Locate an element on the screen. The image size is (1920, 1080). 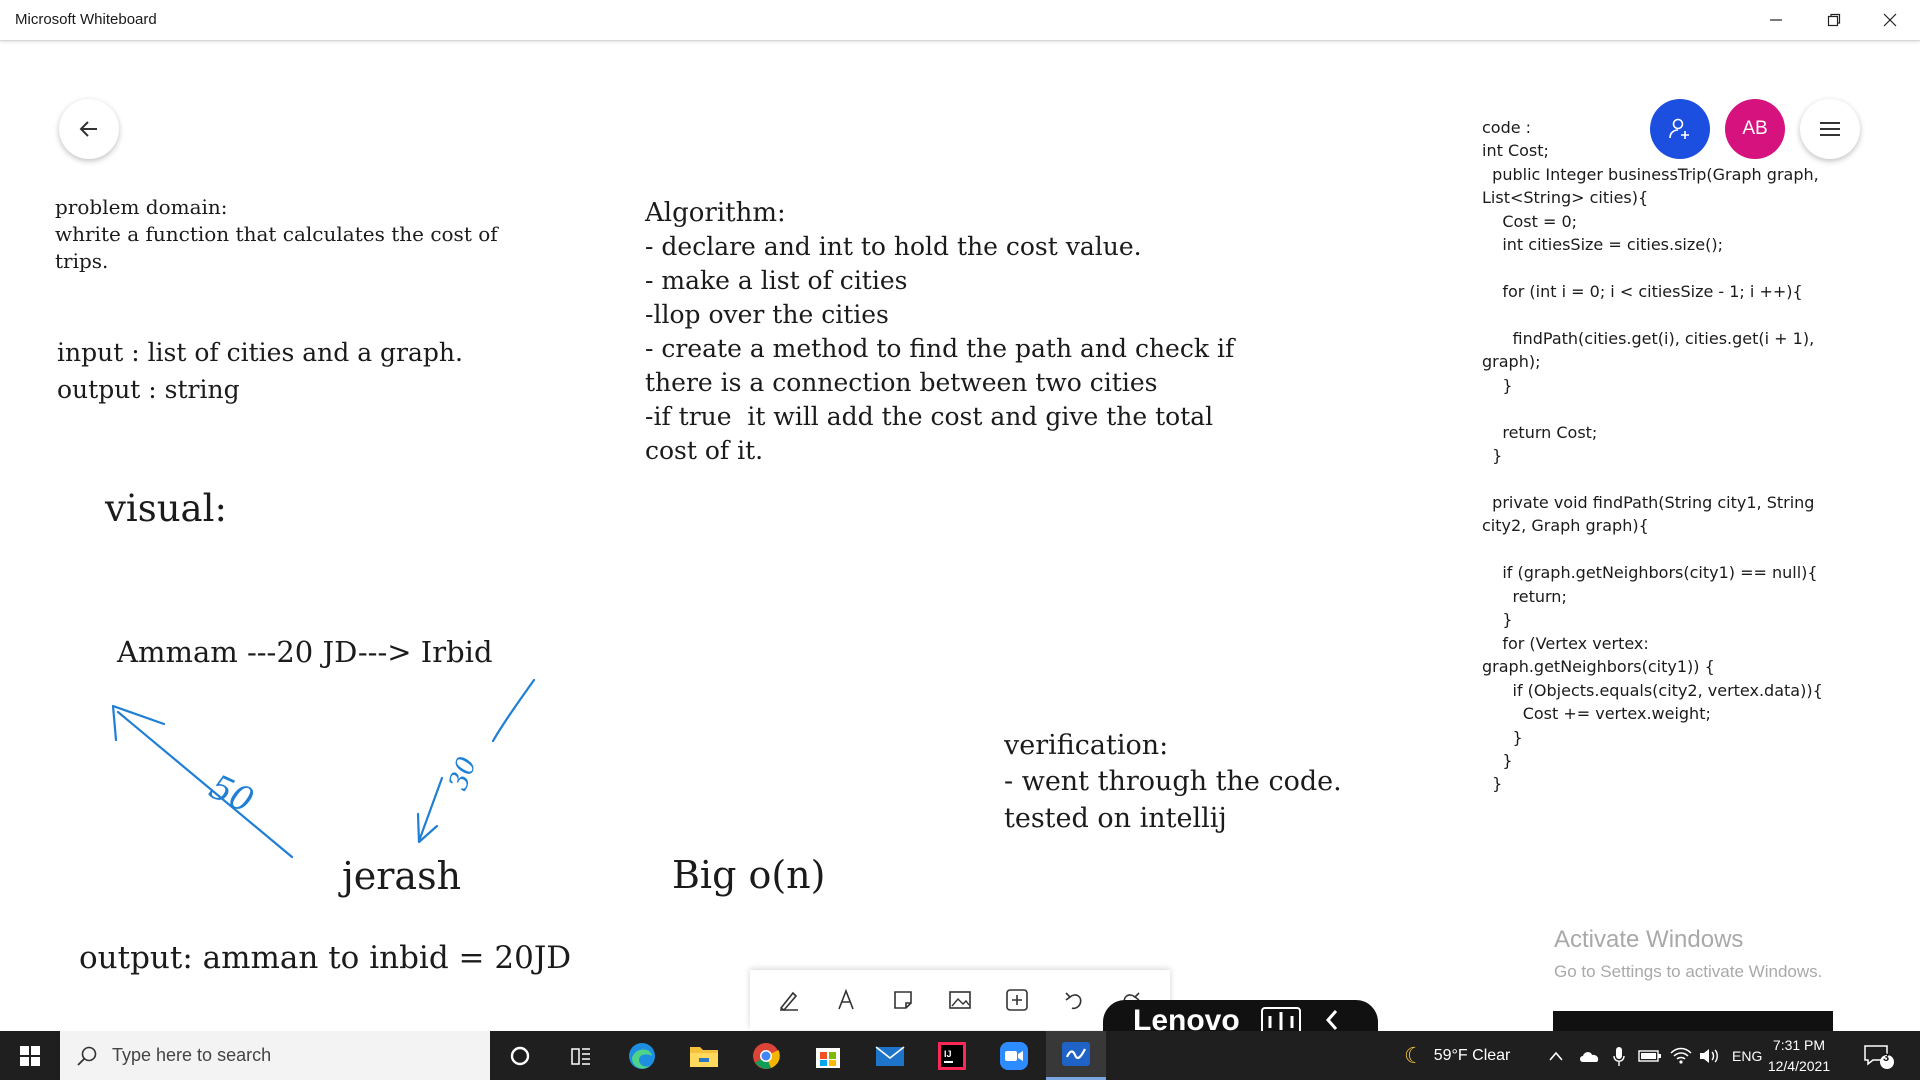
notification-center-icon: 3 is located at coordinates (1879, 1055).